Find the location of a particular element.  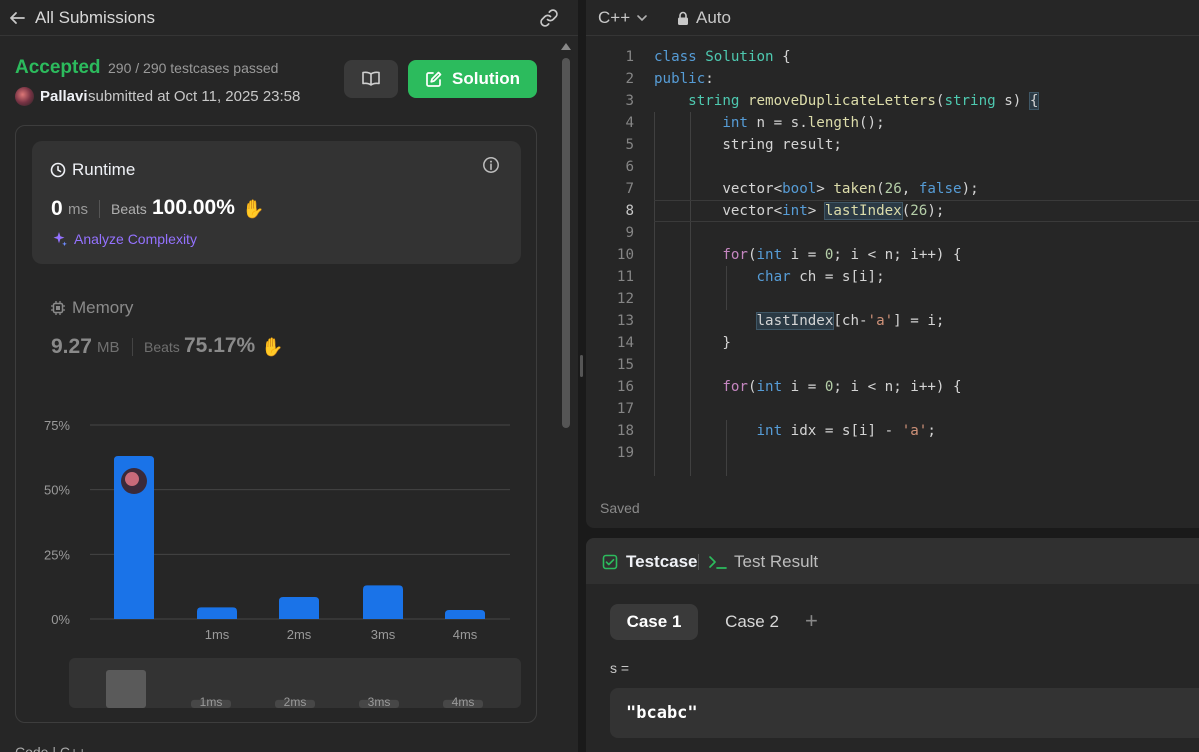

auto-mode-toggle: Auto is located at coordinates (703, 18).